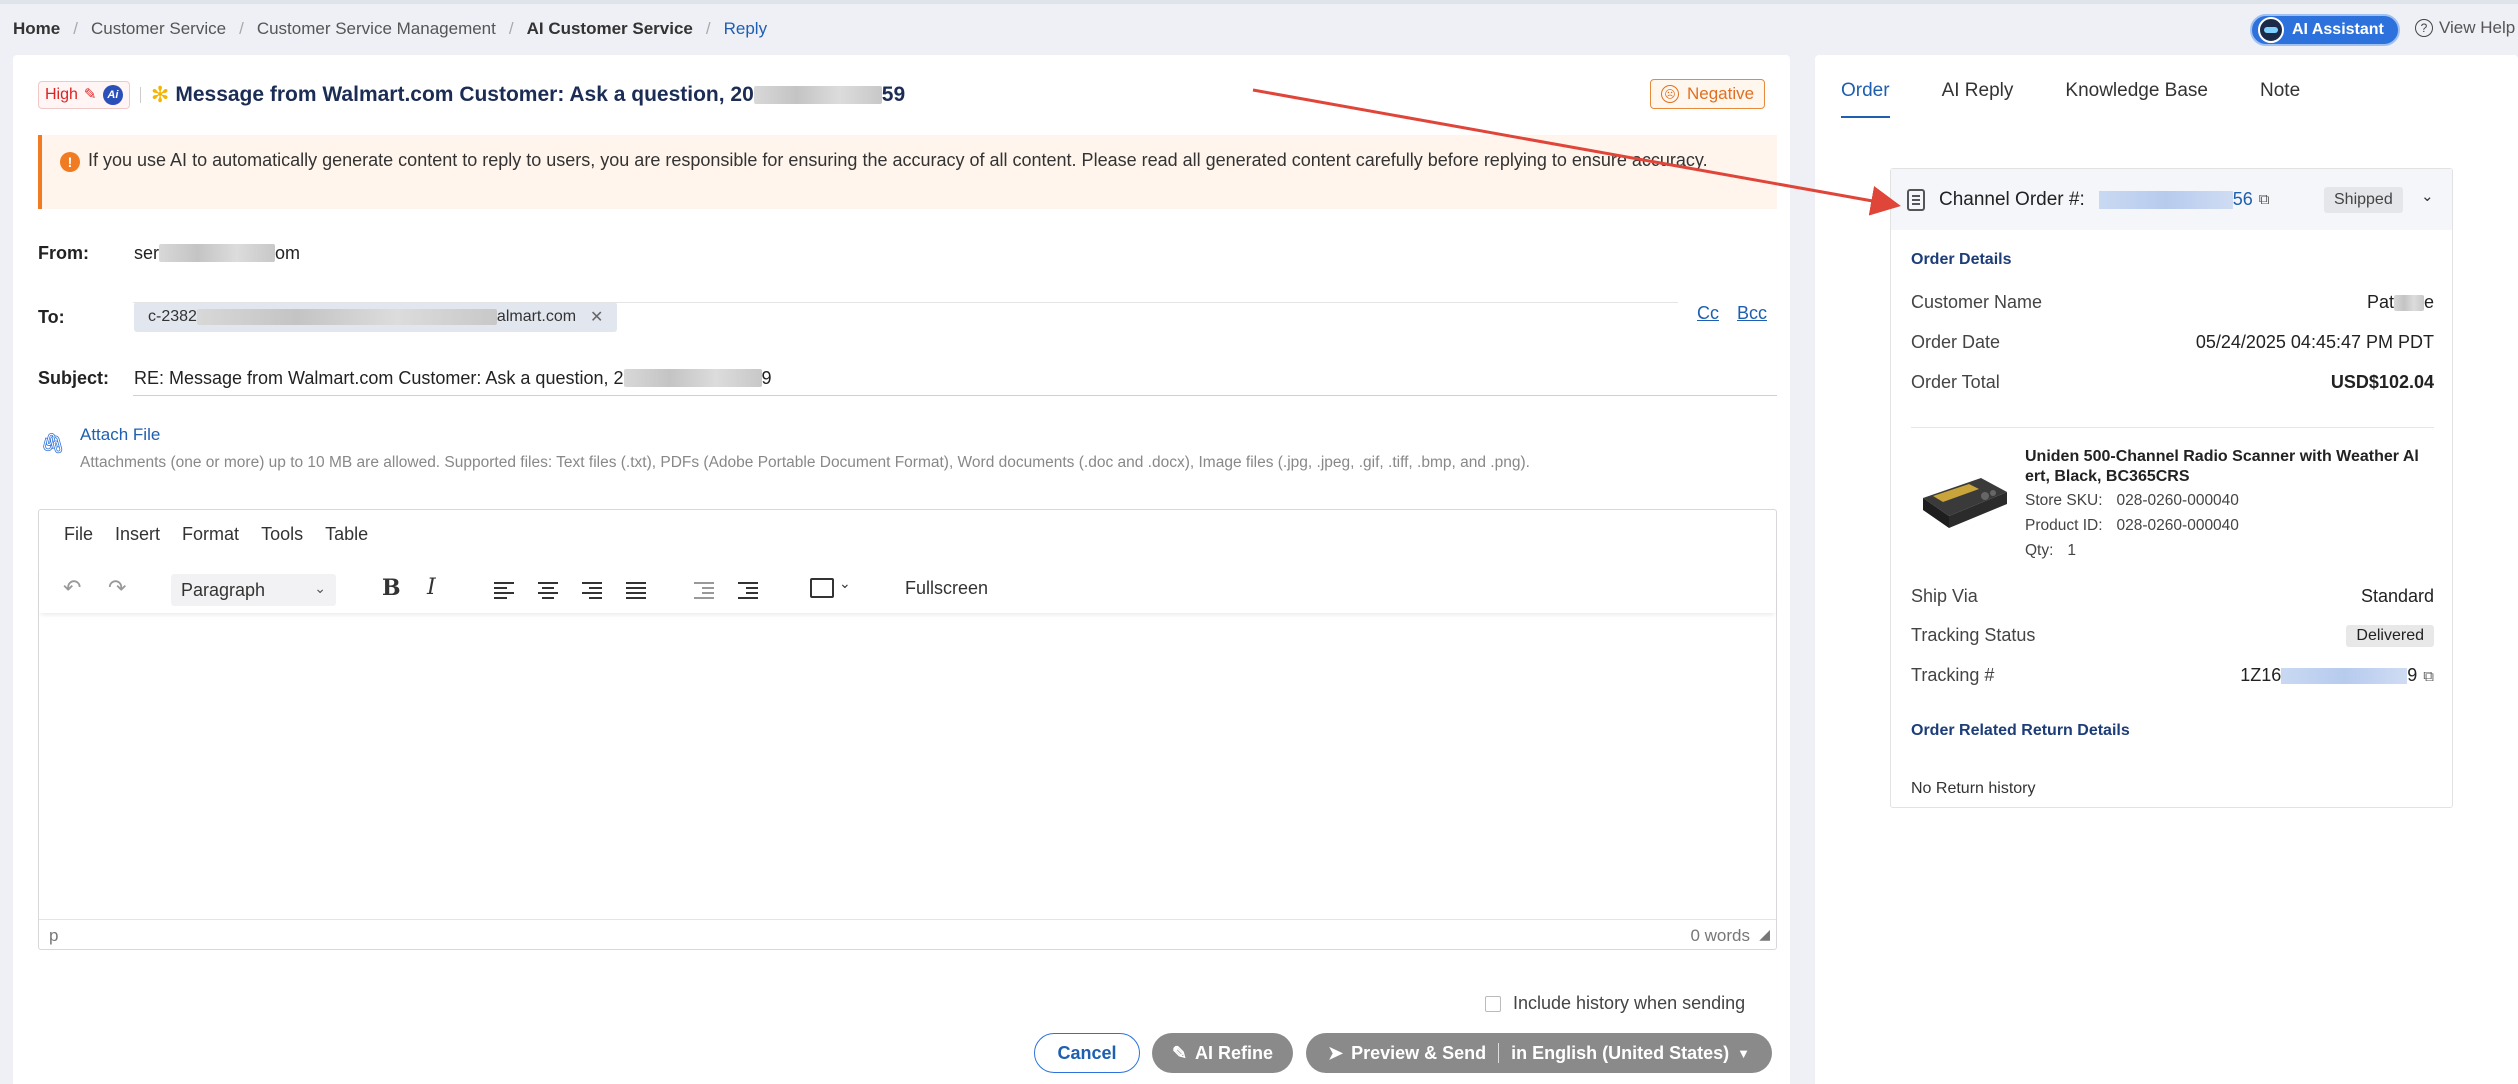  What do you see at coordinates (2325, 30) in the screenshot?
I see `ai-assistant-button: AI Assistant` at bounding box center [2325, 30].